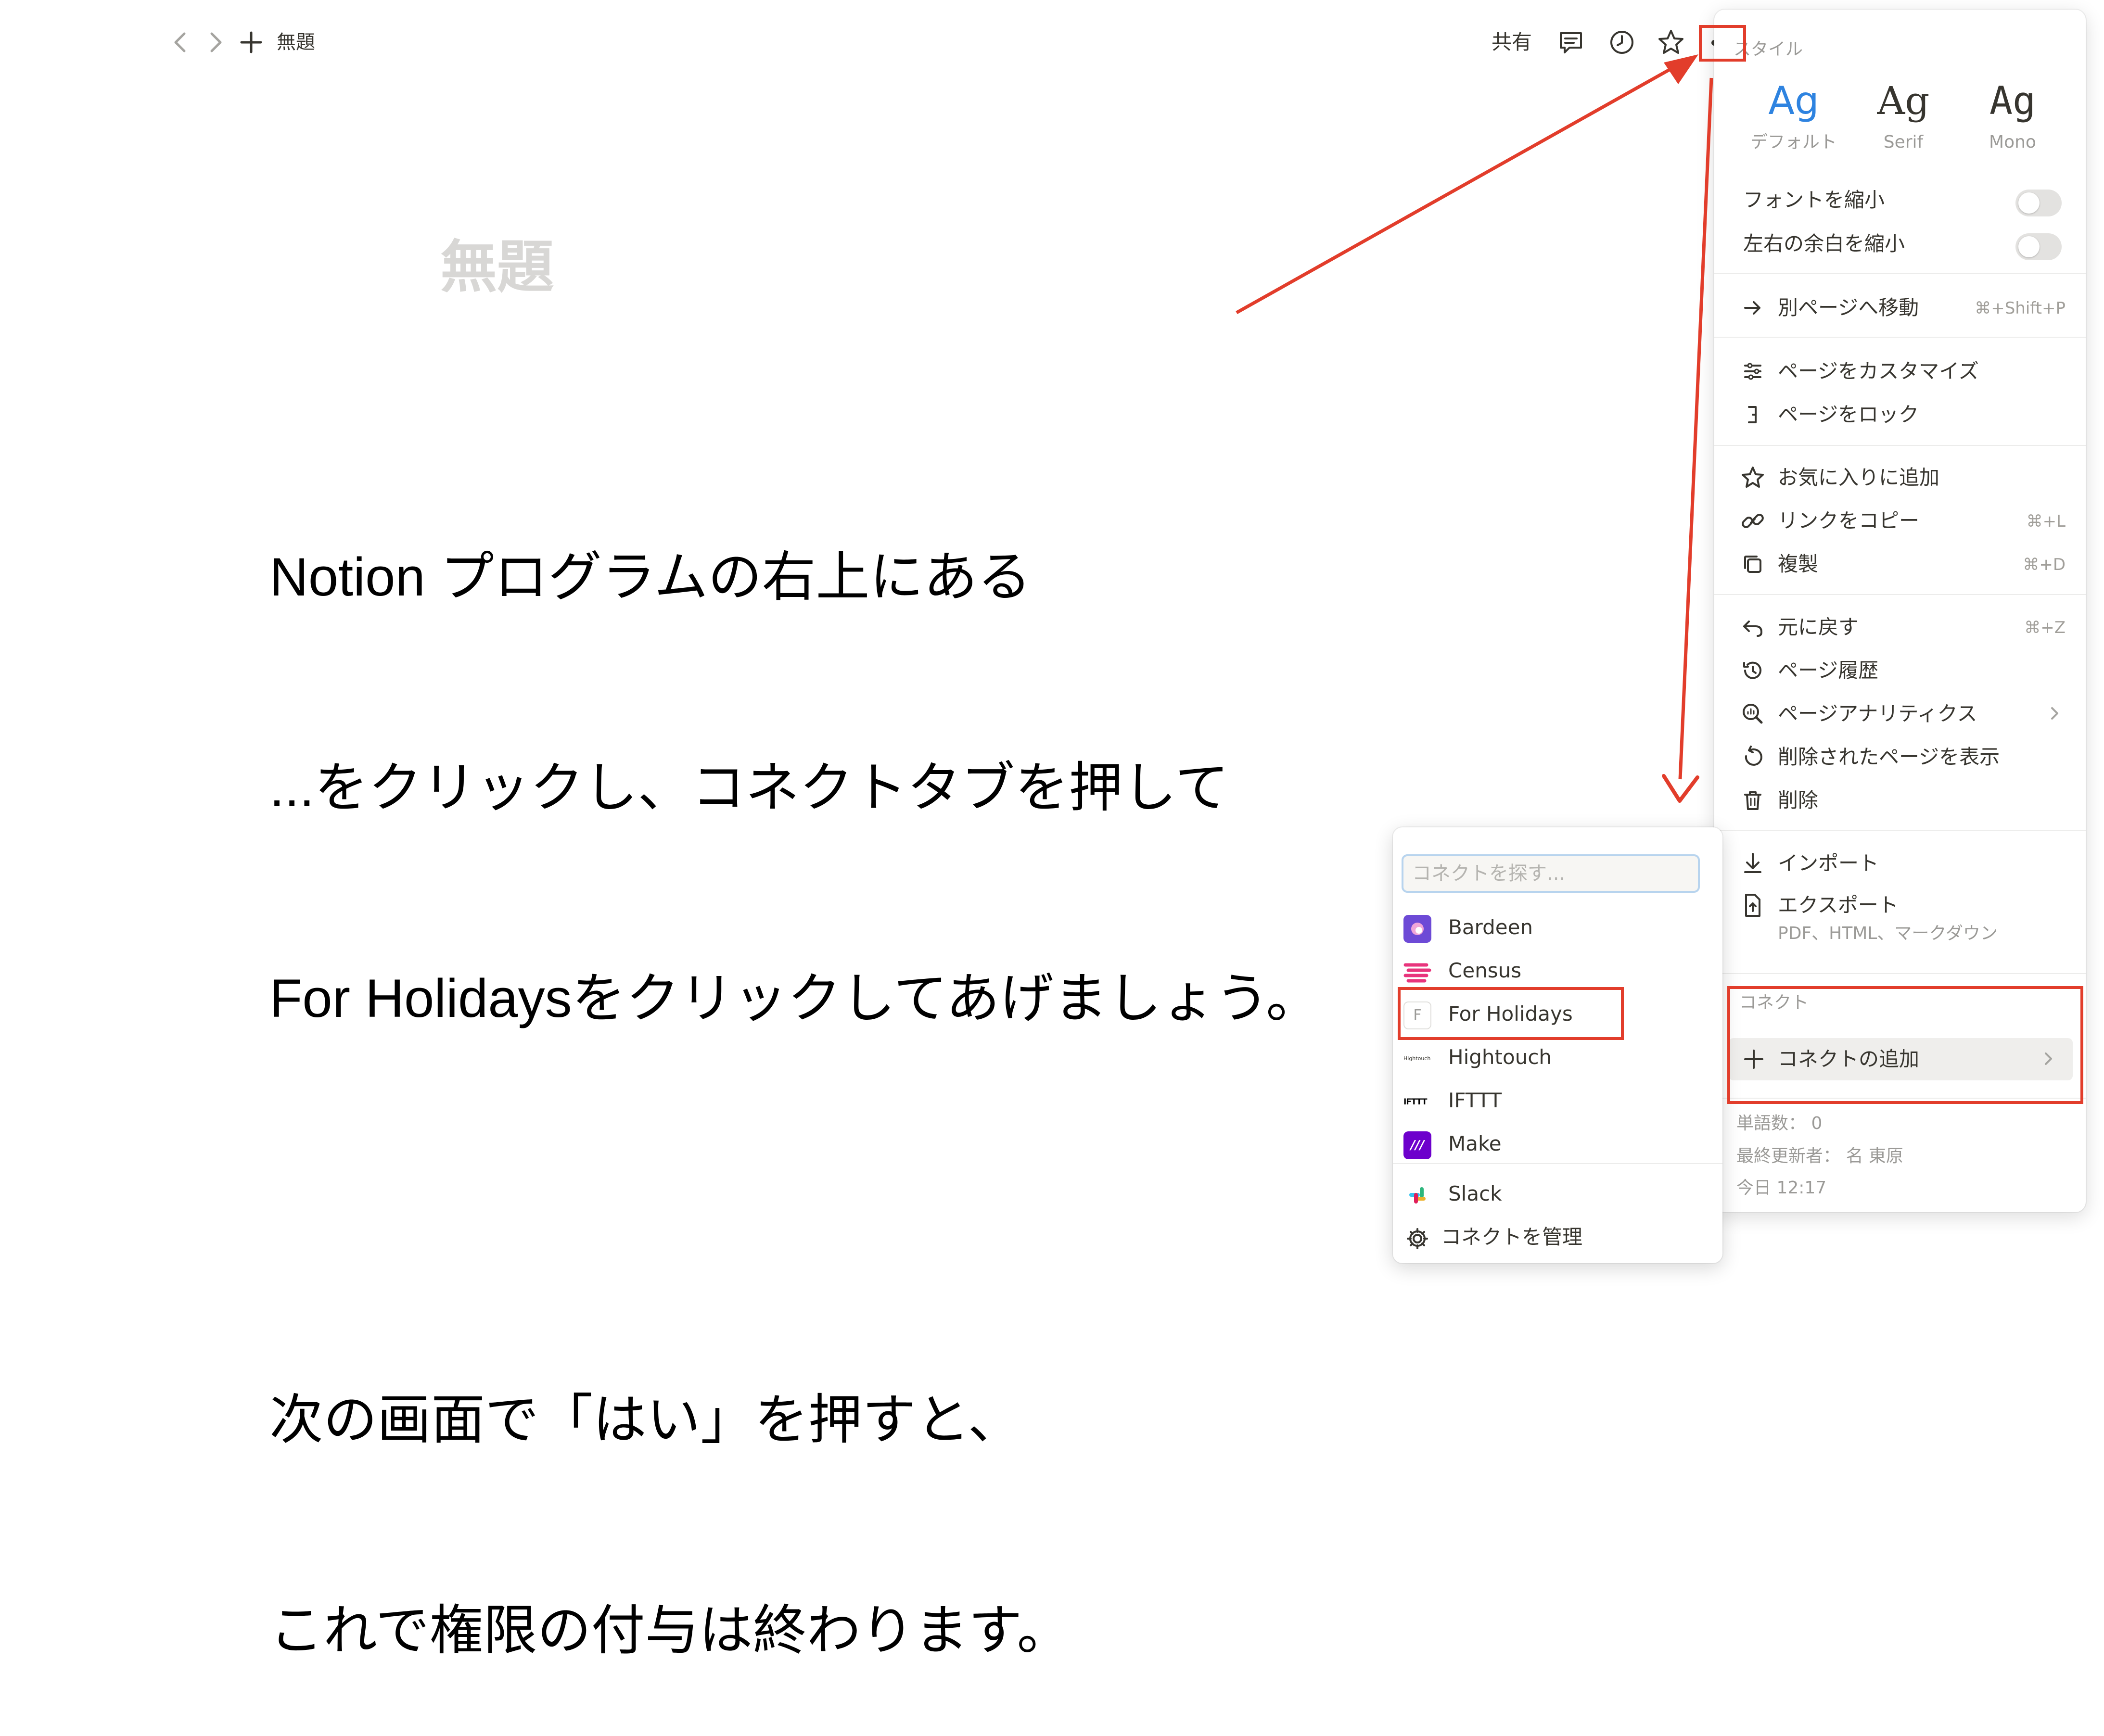  What do you see at coordinates (749, 788) in the screenshot?
I see `instruction-line: ...をクリックし、コネクトタブを押して` at bounding box center [749, 788].